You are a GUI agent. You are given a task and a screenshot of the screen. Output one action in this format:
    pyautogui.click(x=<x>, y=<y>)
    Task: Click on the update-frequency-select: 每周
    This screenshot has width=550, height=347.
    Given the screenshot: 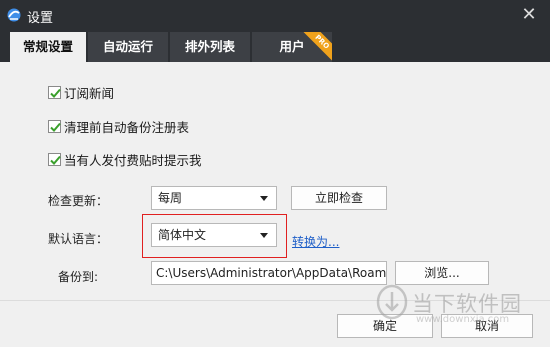 What is the action you would take?
    pyautogui.click(x=214, y=198)
    